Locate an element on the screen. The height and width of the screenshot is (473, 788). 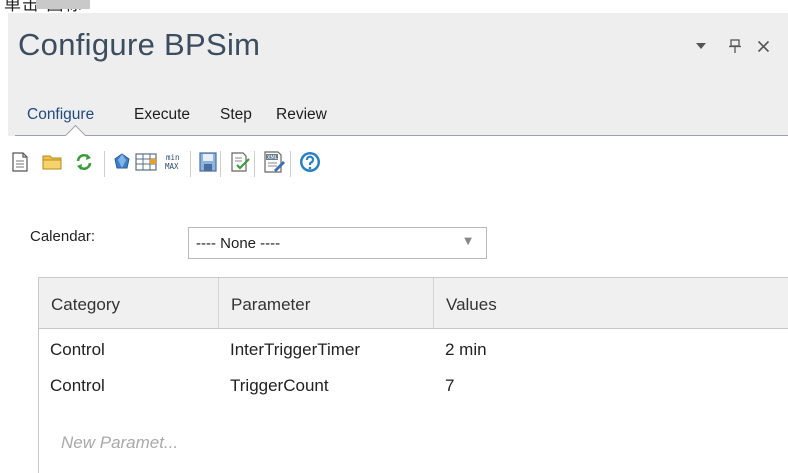
pin-button is located at coordinates (735, 46).